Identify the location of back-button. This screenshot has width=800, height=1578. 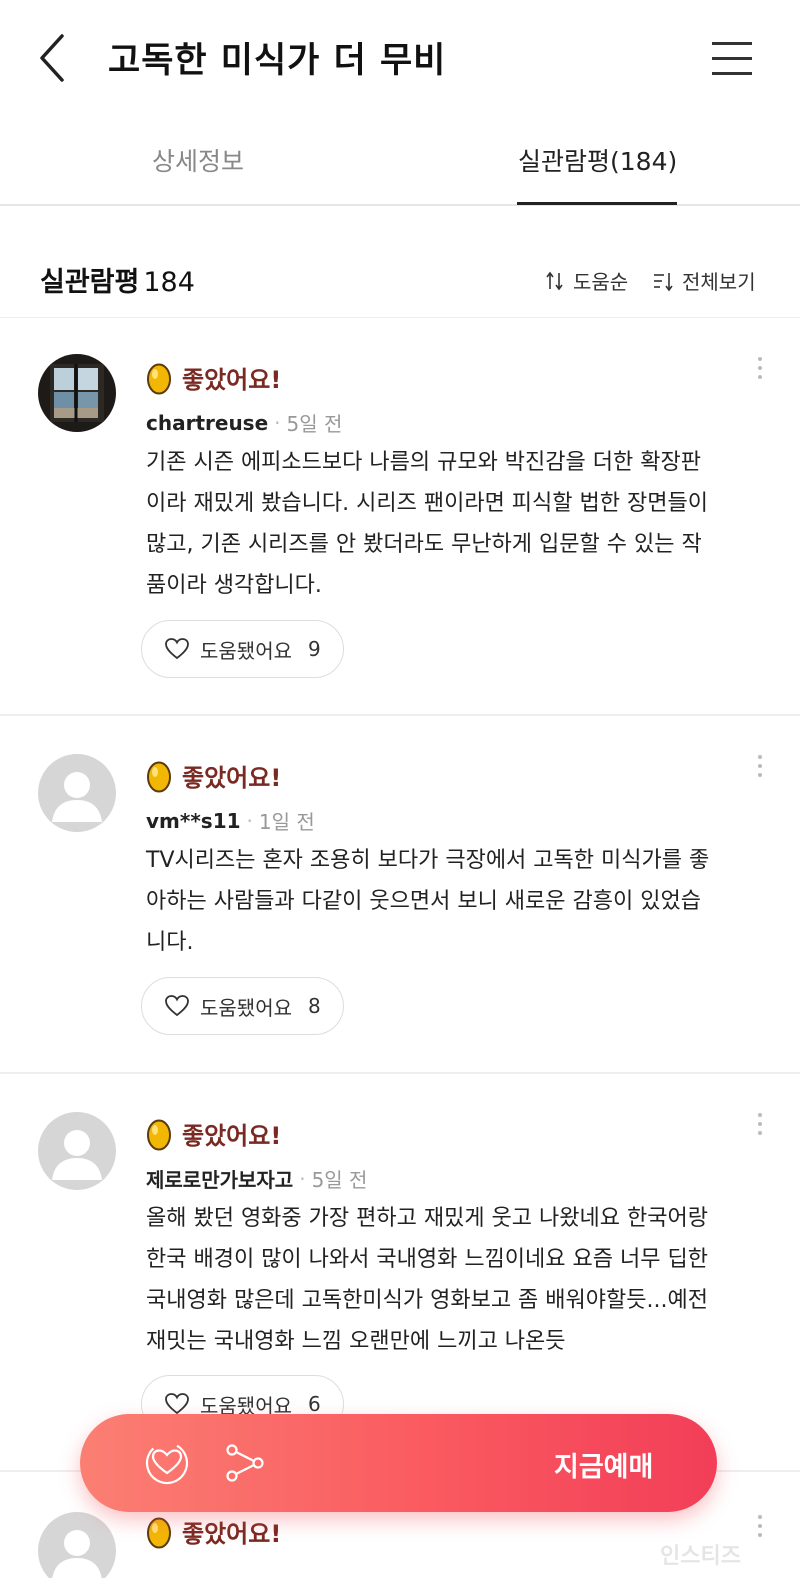
(54, 58).